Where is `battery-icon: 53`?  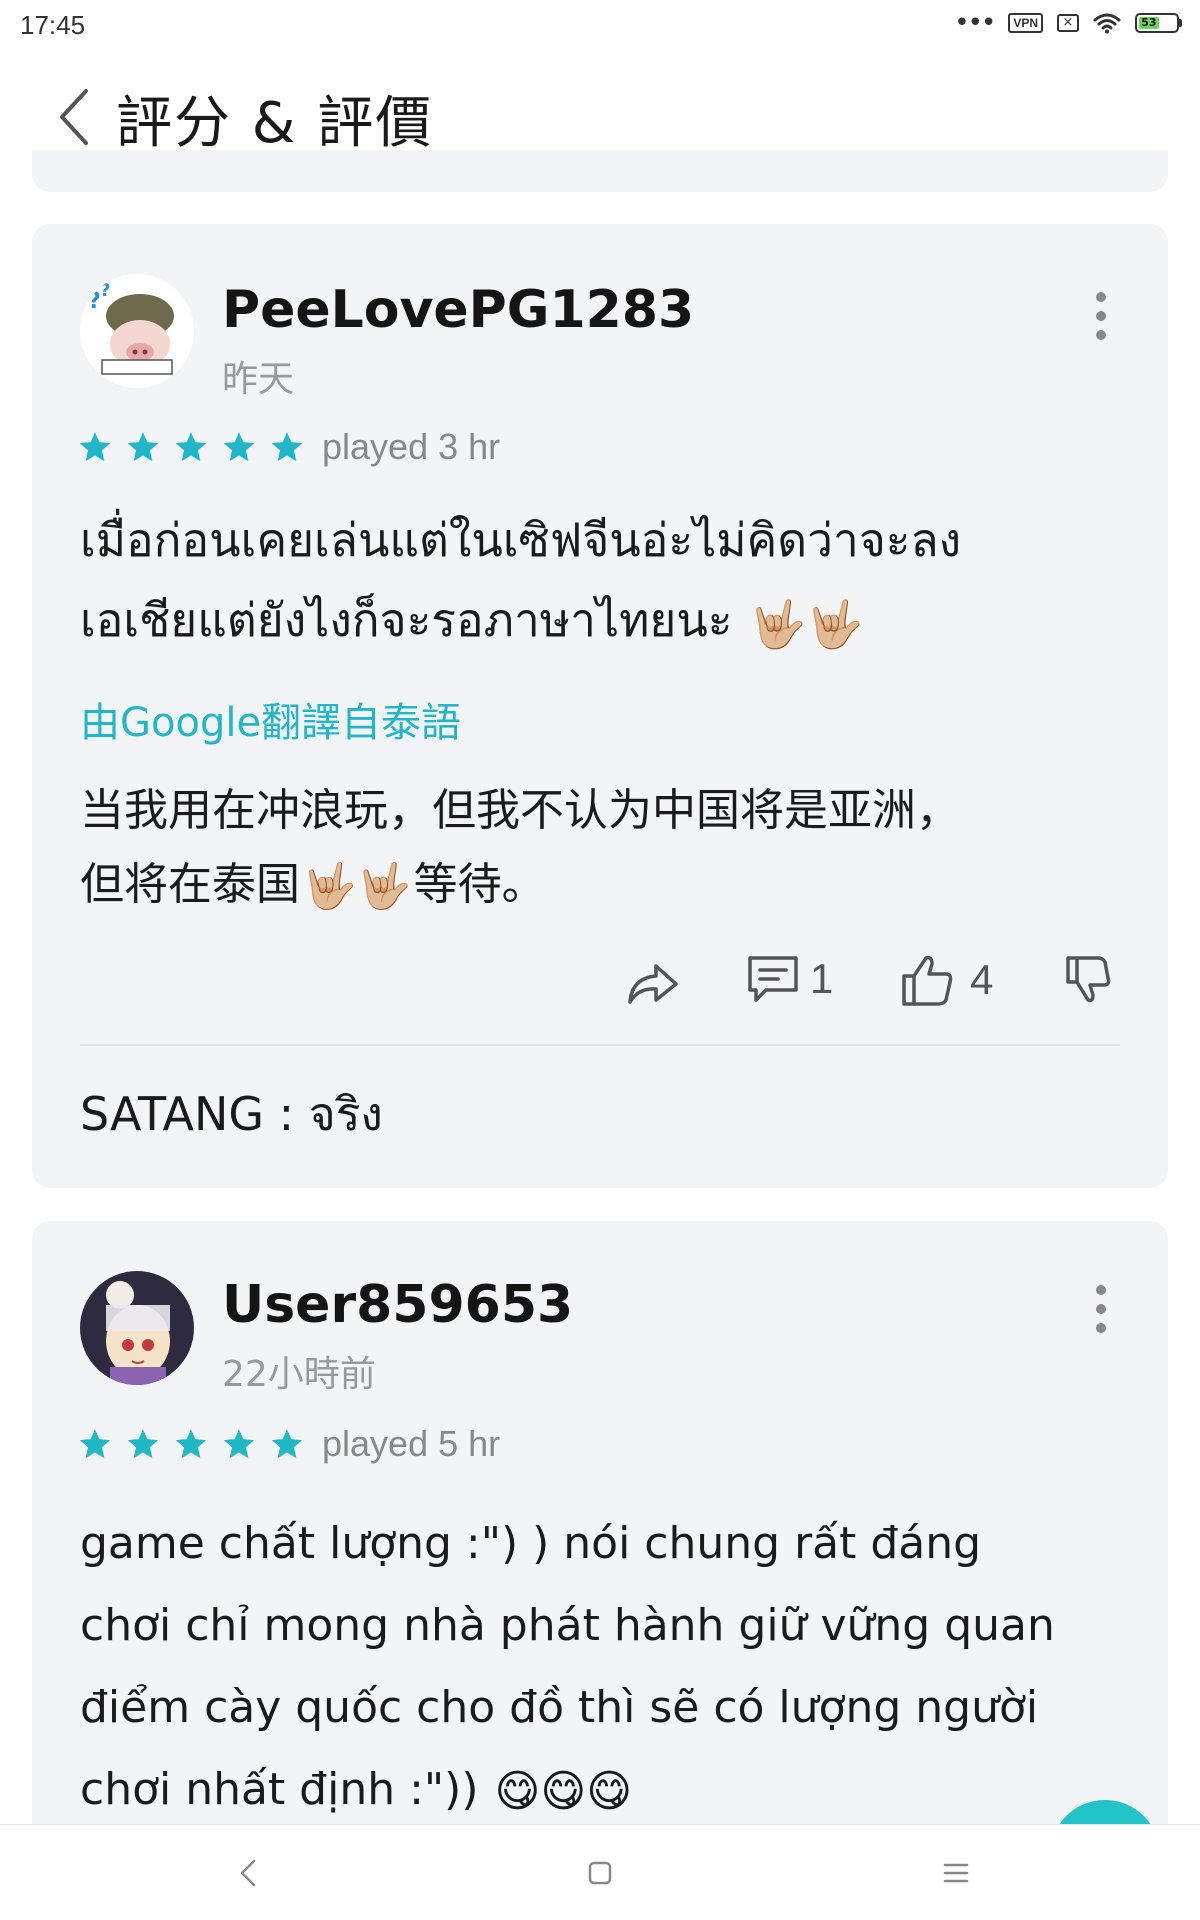
battery-icon: 53 is located at coordinates (1158, 23).